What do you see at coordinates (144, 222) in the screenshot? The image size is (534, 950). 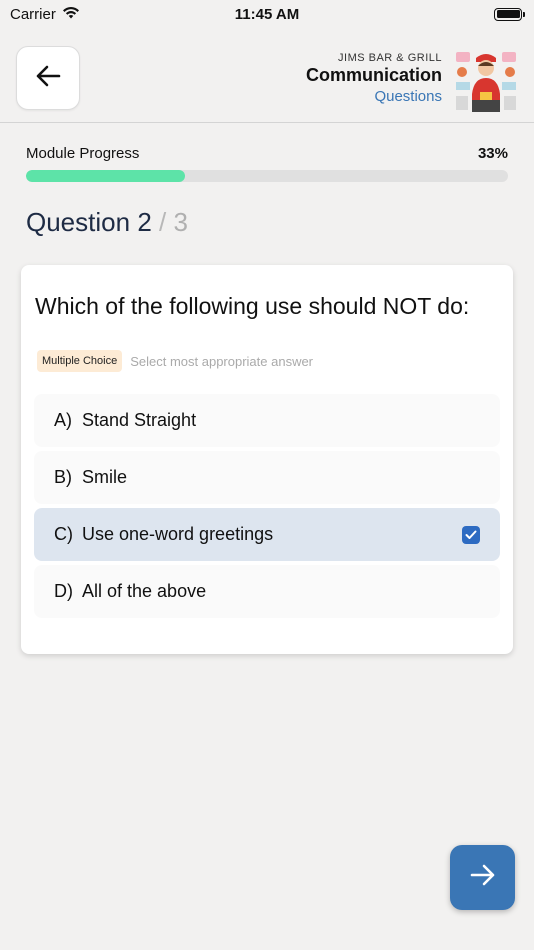 I see `question-current: 2` at bounding box center [144, 222].